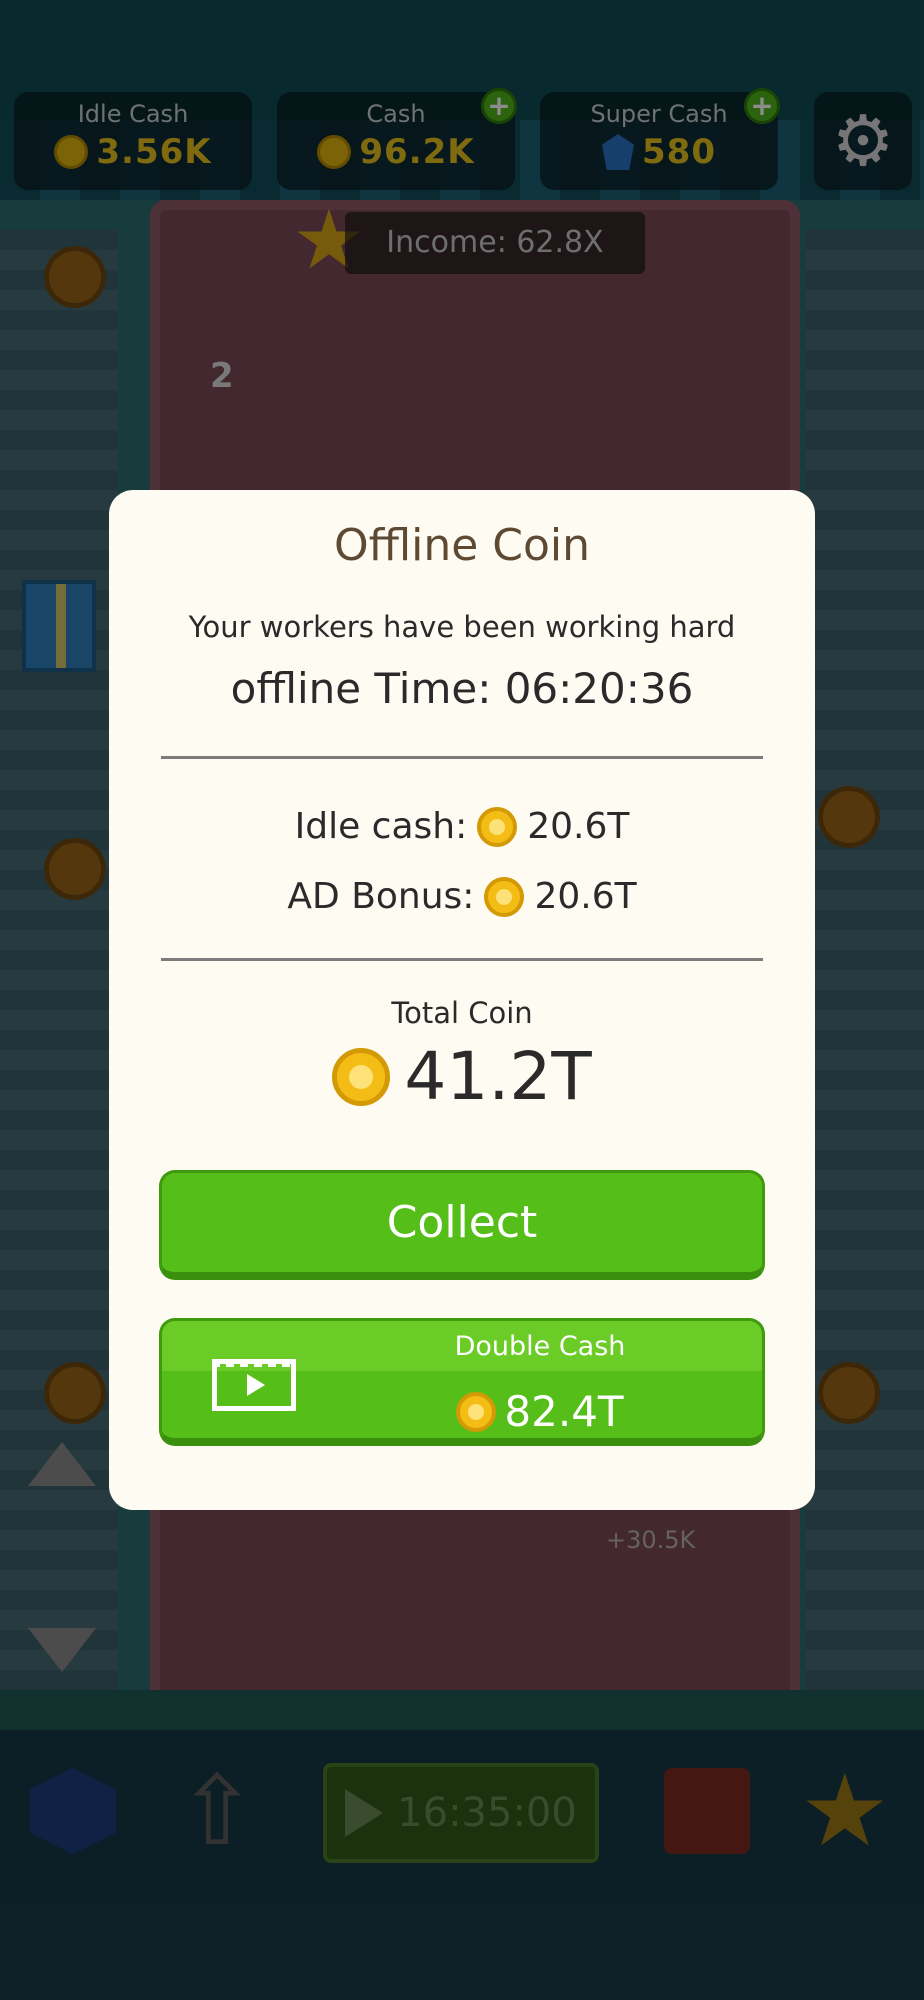 The width and height of the screenshot is (924, 2000). Describe the element at coordinates (462, 545) in the screenshot. I see `dialog-title: Offline Coin` at that location.